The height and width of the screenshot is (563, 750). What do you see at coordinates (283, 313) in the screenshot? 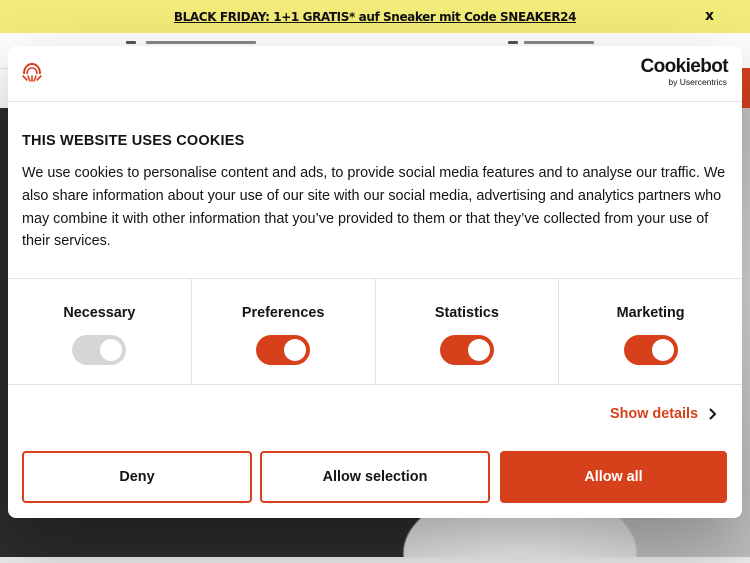
I see `category-label: Preferences` at bounding box center [283, 313].